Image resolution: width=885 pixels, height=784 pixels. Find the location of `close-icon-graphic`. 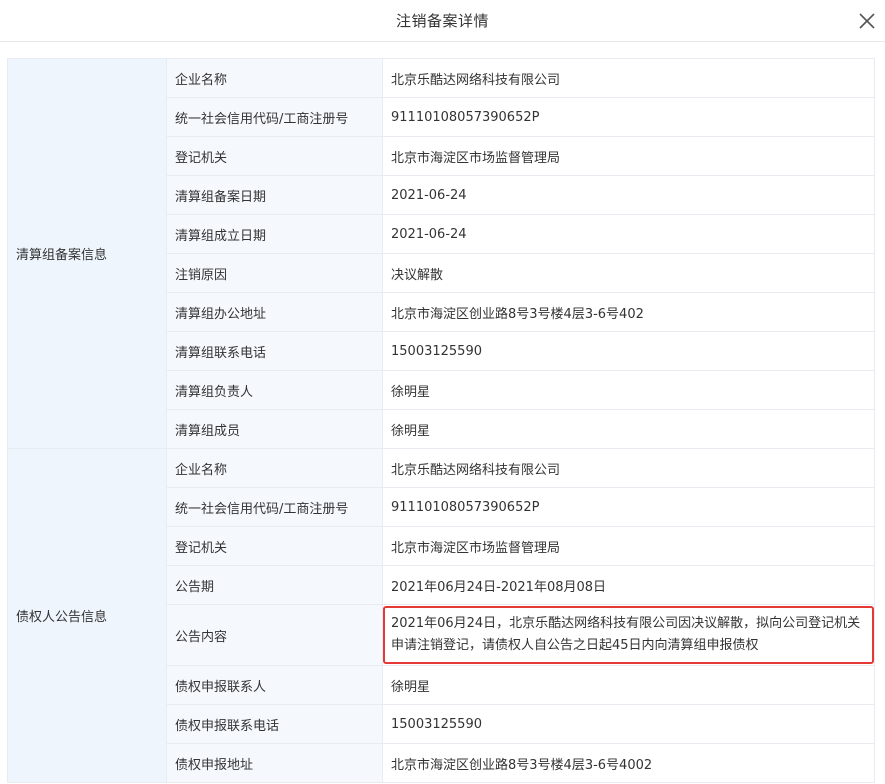

close-icon-graphic is located at coordinates (867, 21).